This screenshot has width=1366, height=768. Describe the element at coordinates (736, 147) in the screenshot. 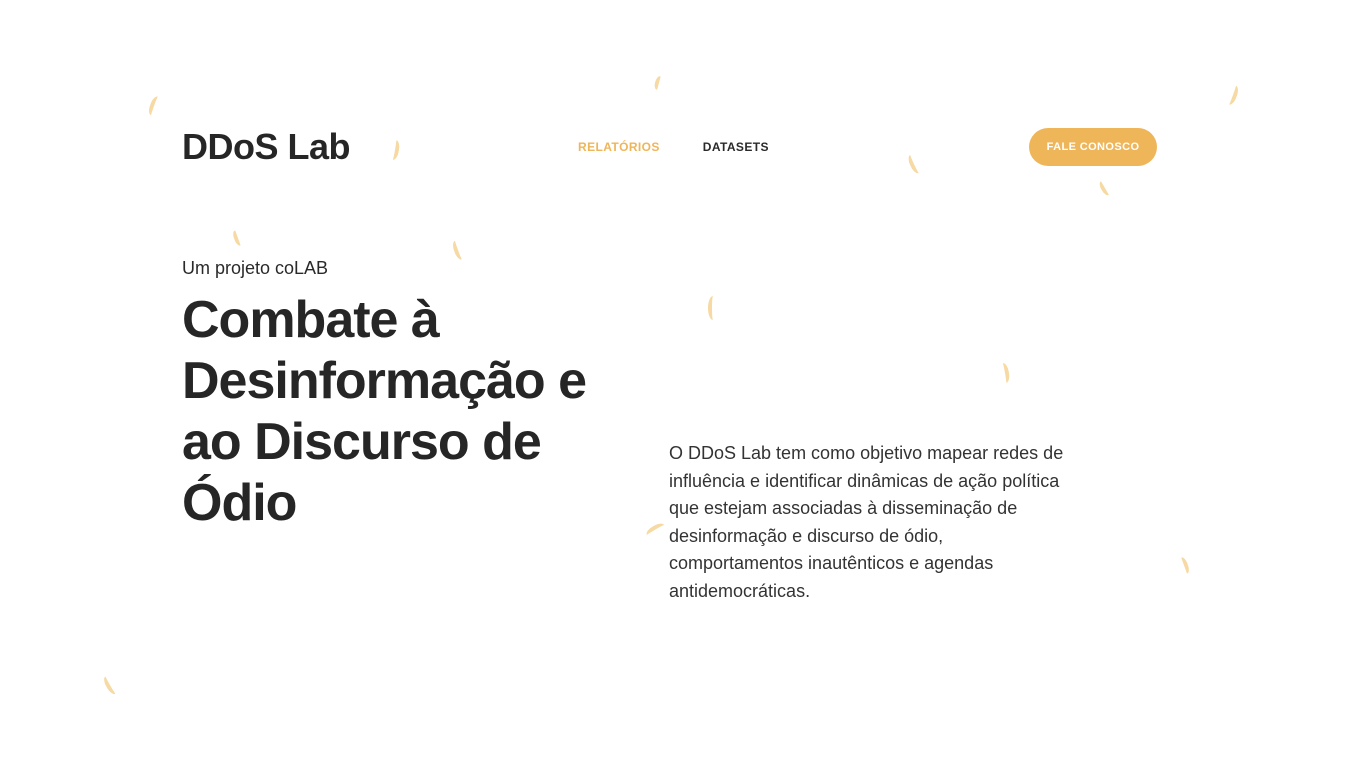

I see `nav-link-datasets: DATASETS` at that location.